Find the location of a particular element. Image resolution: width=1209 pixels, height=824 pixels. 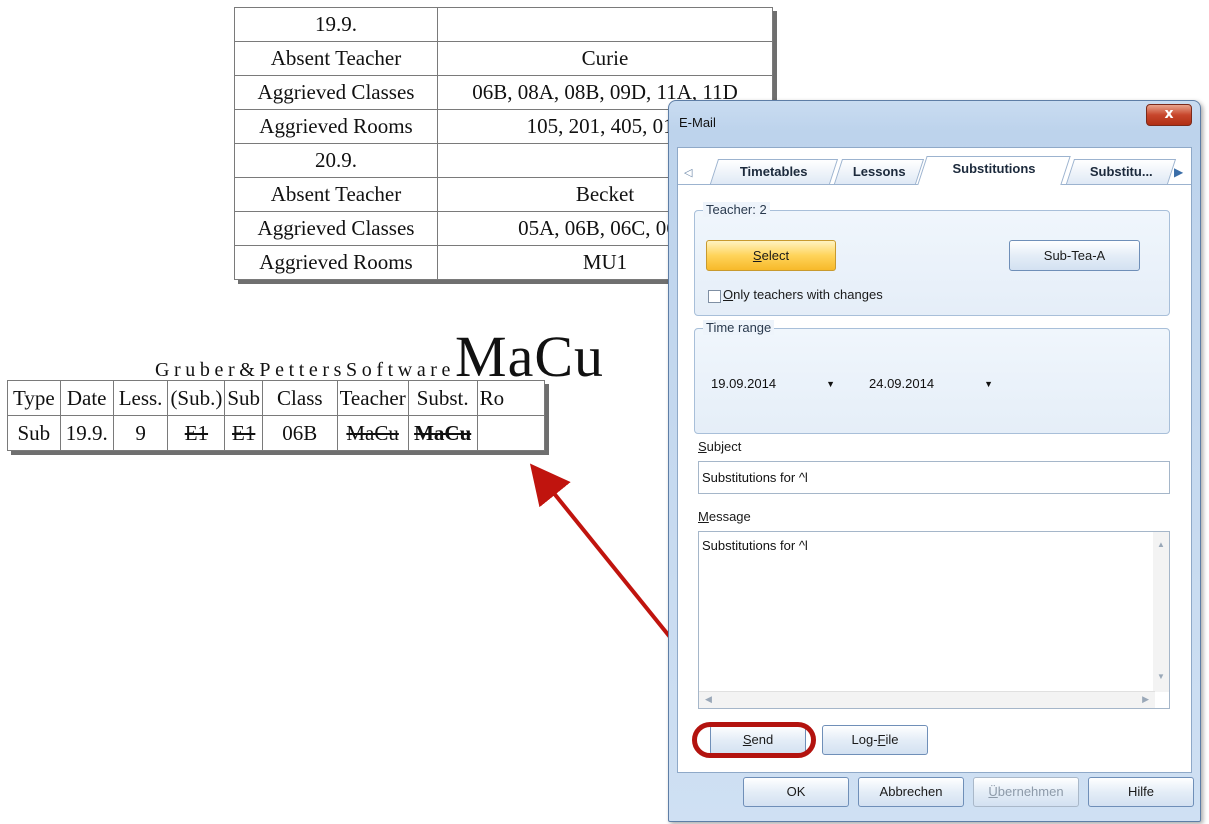

company-name: Gruber&PettersSoftware is located at coordinates (305, 370).